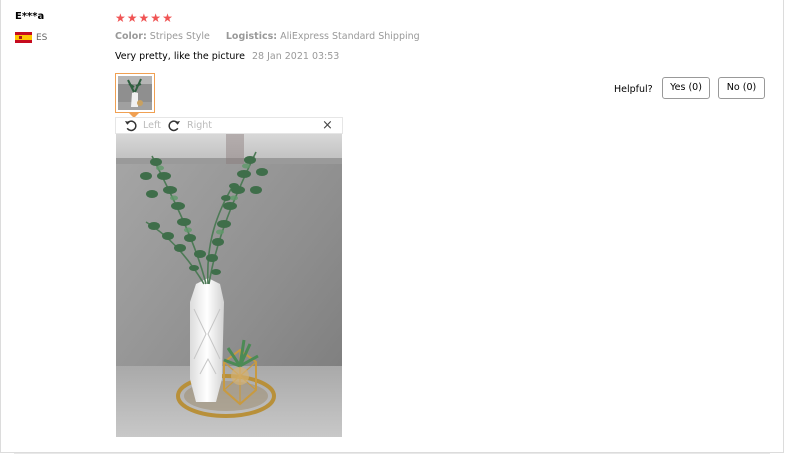 Image resolution: width=791 pixels, height=463 pixels. What do you see at coordinates (229, 125) in the screenshot?
I see `photo-viewer-toolbar: Left Right ×` at bounding box center [229, 125].